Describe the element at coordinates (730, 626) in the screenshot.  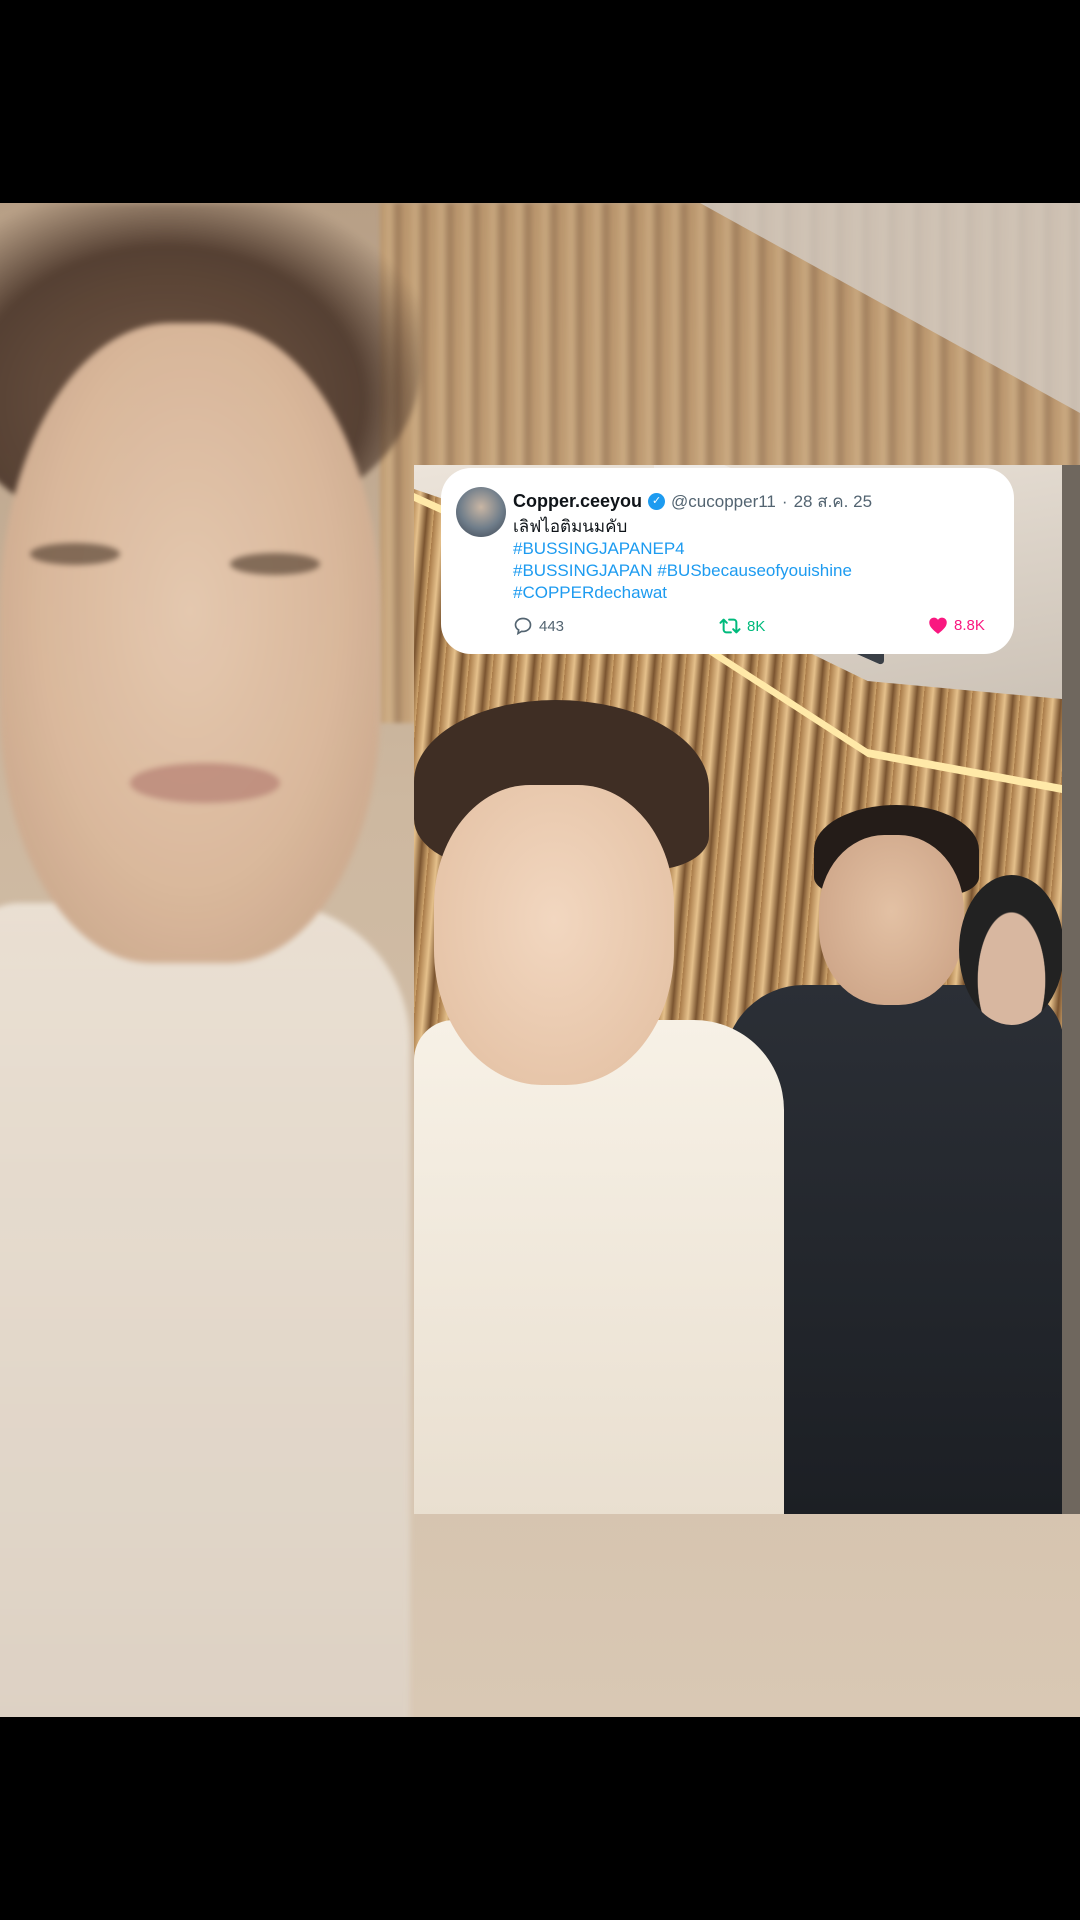
I see `retweet-icon` at that location.